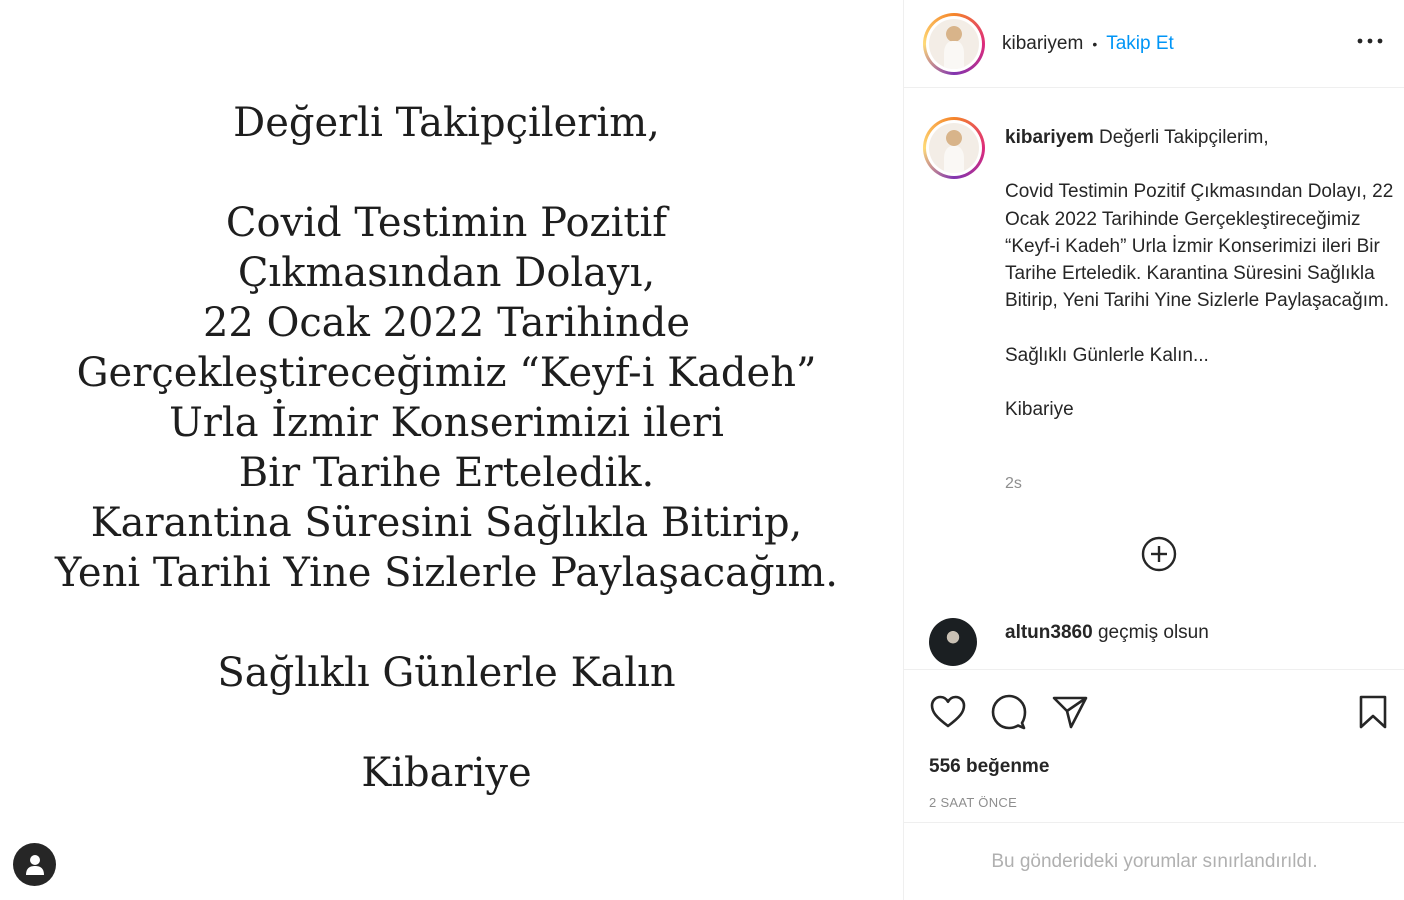 The height and width of the screenshot is (900, 1404). I want to click on header-username: kibariyem, so click(1042, 44).